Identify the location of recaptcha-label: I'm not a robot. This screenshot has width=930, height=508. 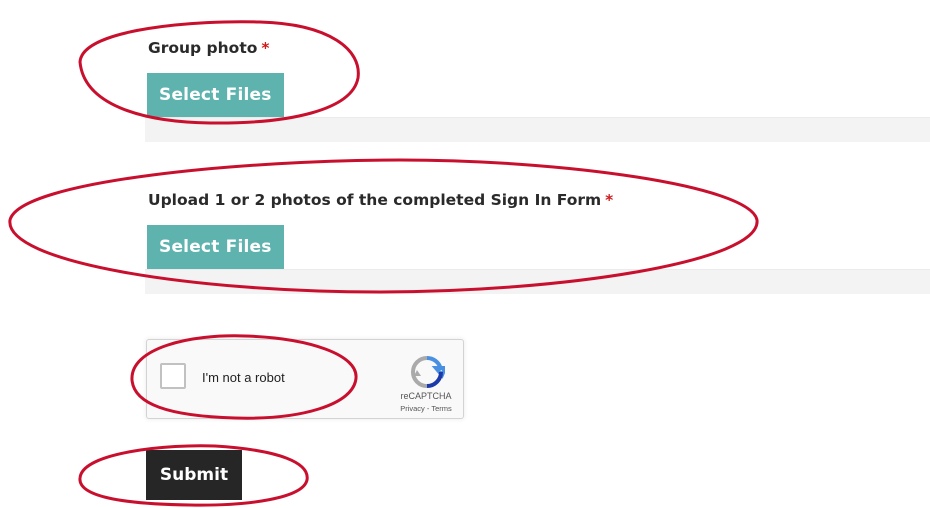
(243, 377).